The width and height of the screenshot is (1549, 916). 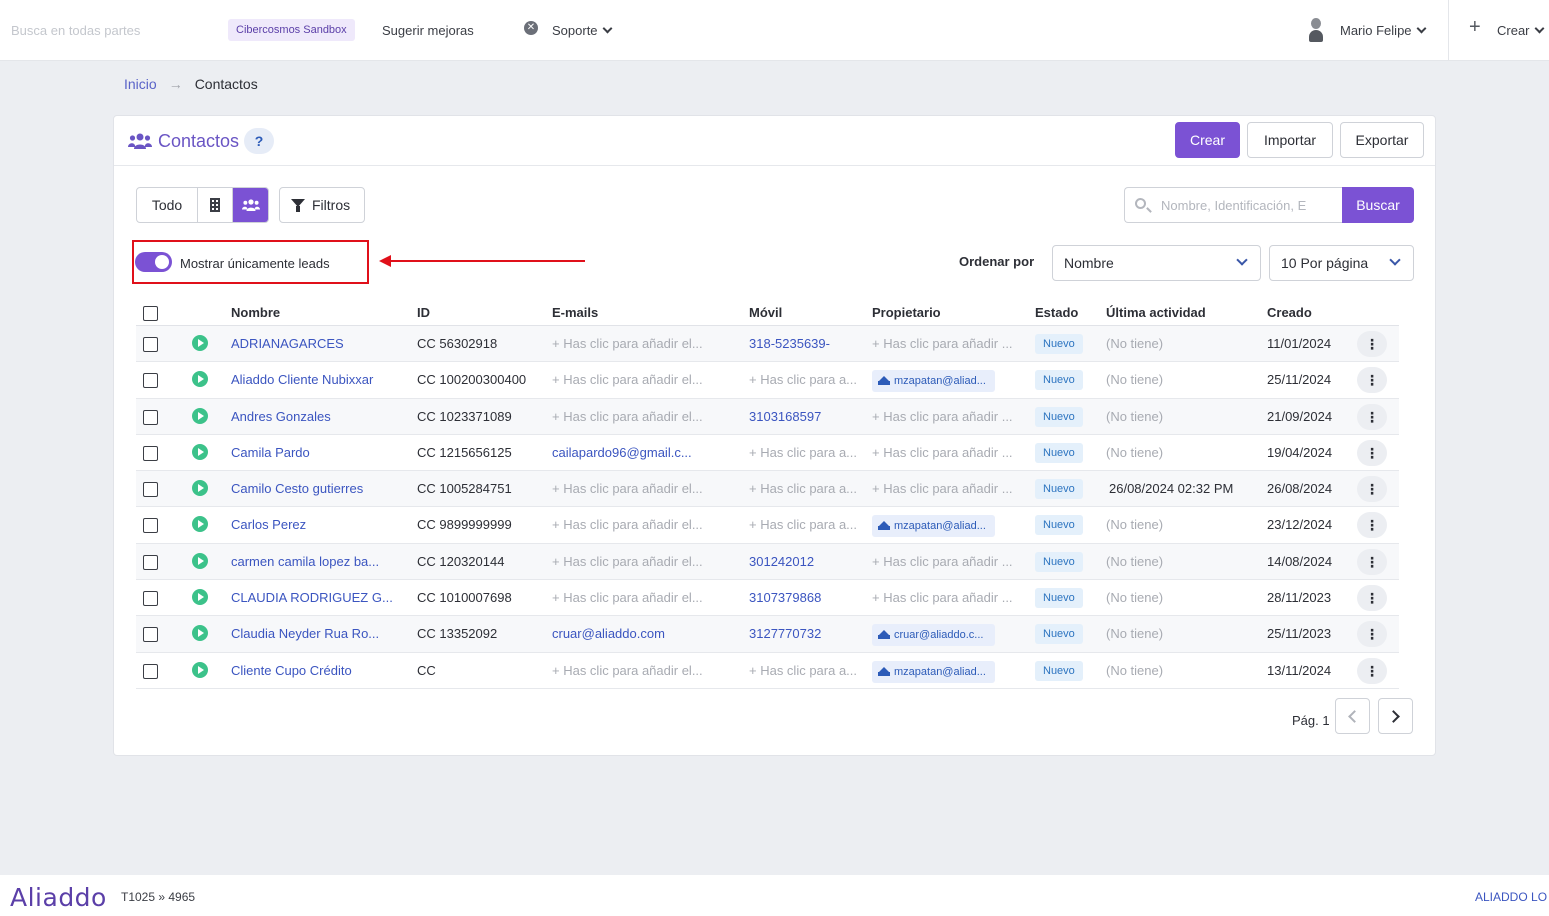 What do you see at coordinates (75, 30) in the screenshot?
I see `global-search-input: Busca en todas partes` at bounding box center [75, 30].